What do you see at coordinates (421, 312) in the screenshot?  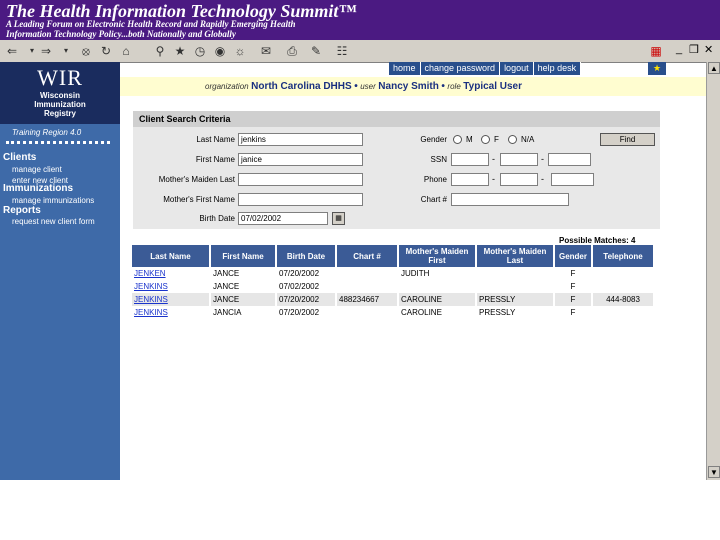 I see `mothers-maiden-first-cell: CAROLINE` at bounding box center [421, 312].